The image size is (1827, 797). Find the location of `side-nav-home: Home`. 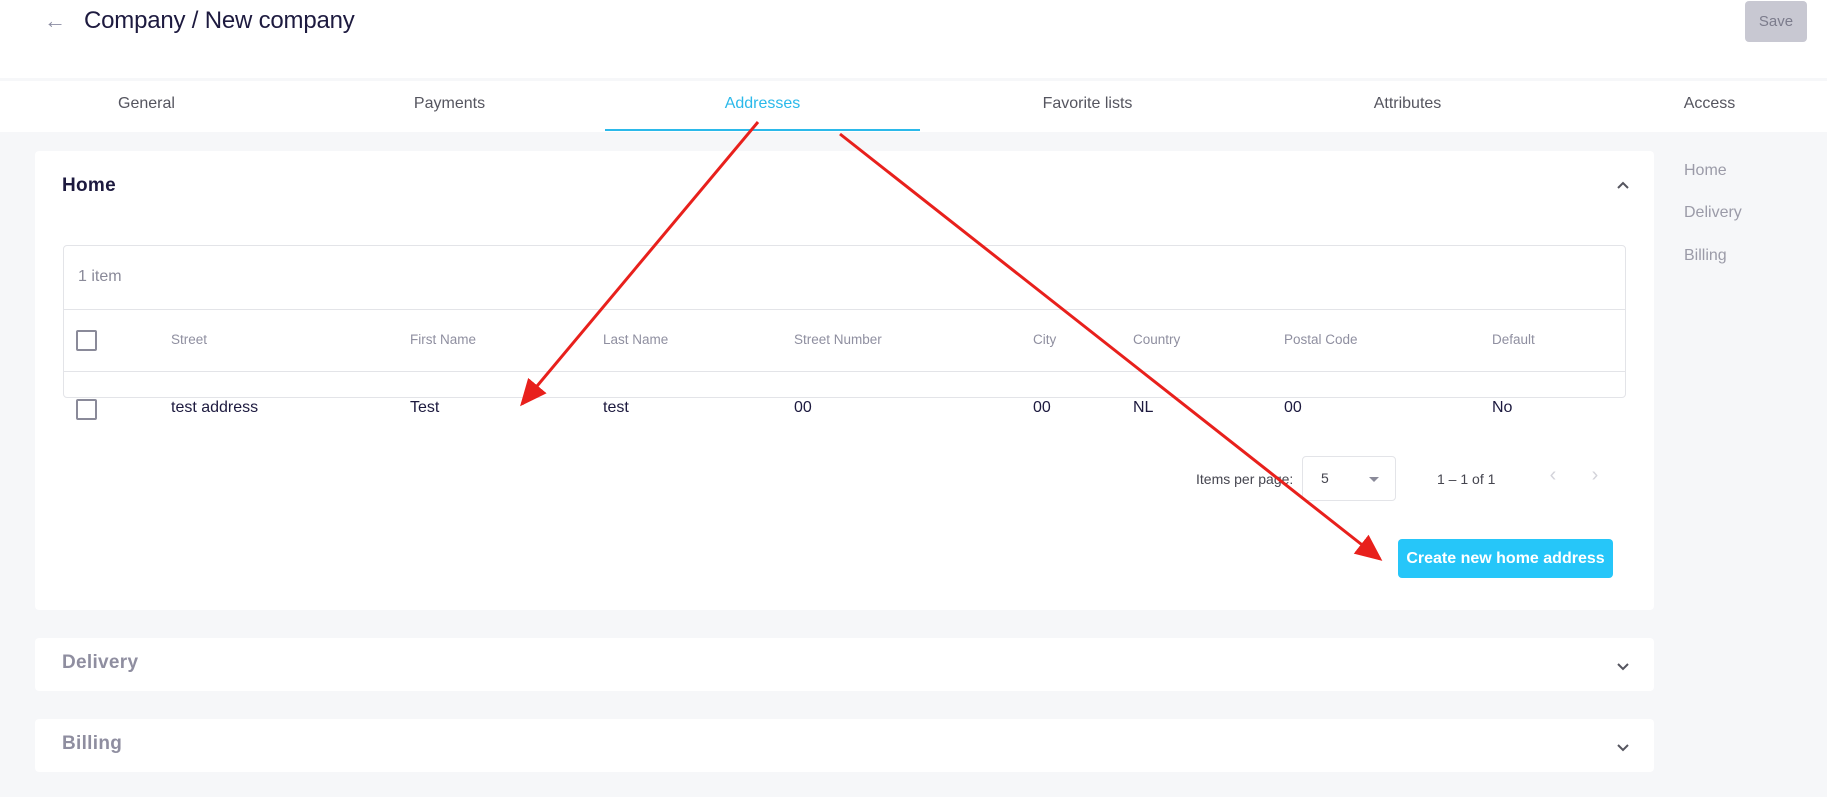

side-nav-home: Home is located at coordinates (1705, 171).